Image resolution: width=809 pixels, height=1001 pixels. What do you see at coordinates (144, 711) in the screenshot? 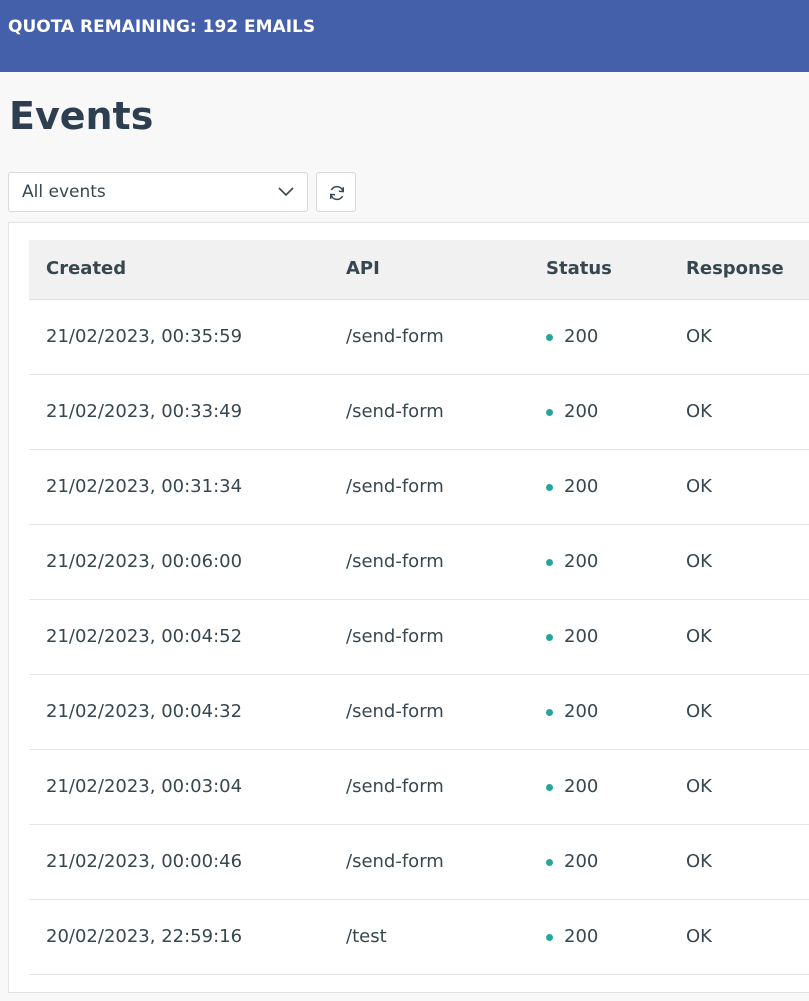
I see `cell-created: 21/02/2023, 00:04:32` at bounding box center [144, 711].